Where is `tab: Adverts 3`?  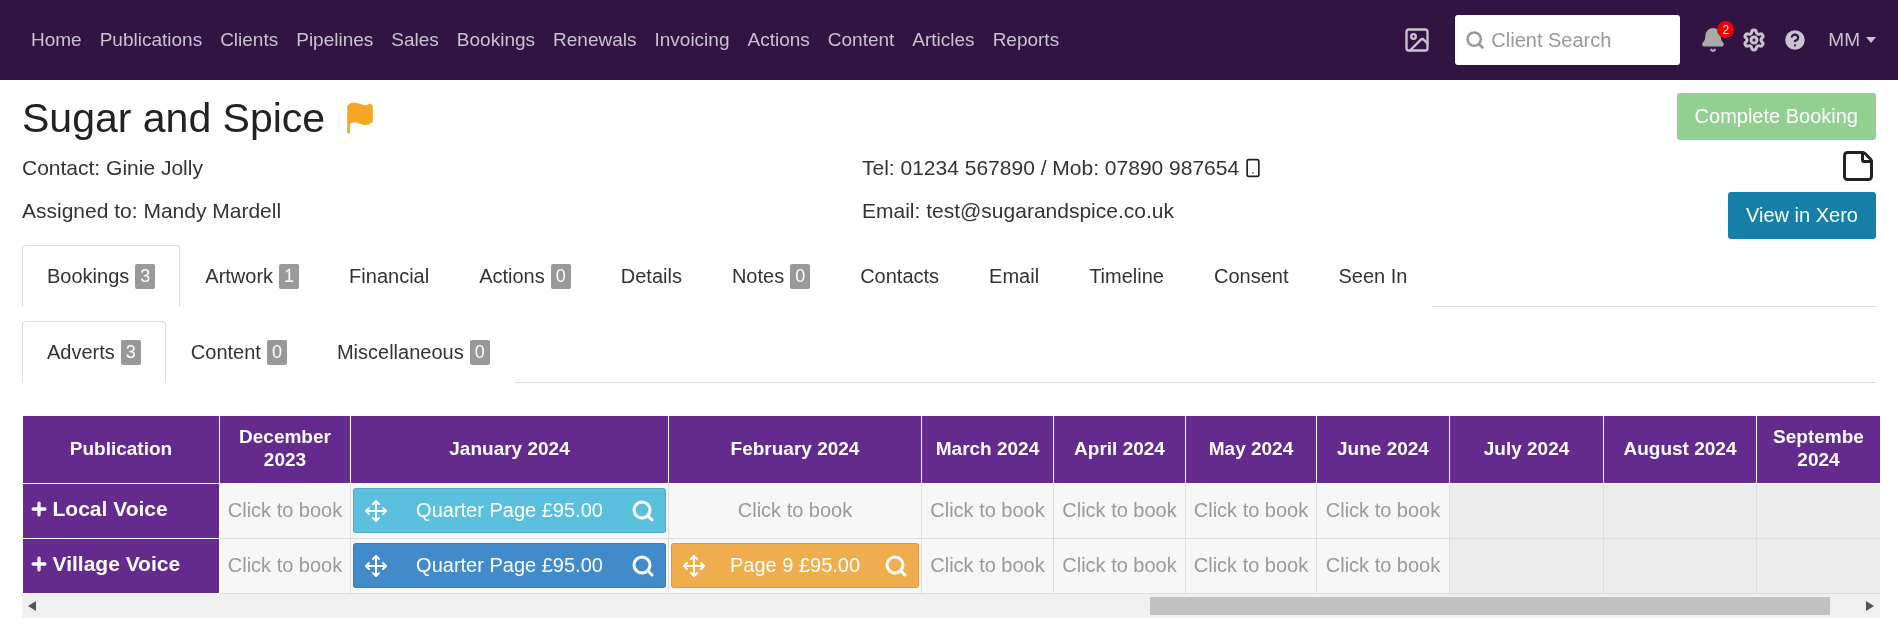
tab: Adverts 3 is located at coordinates (94, 352).